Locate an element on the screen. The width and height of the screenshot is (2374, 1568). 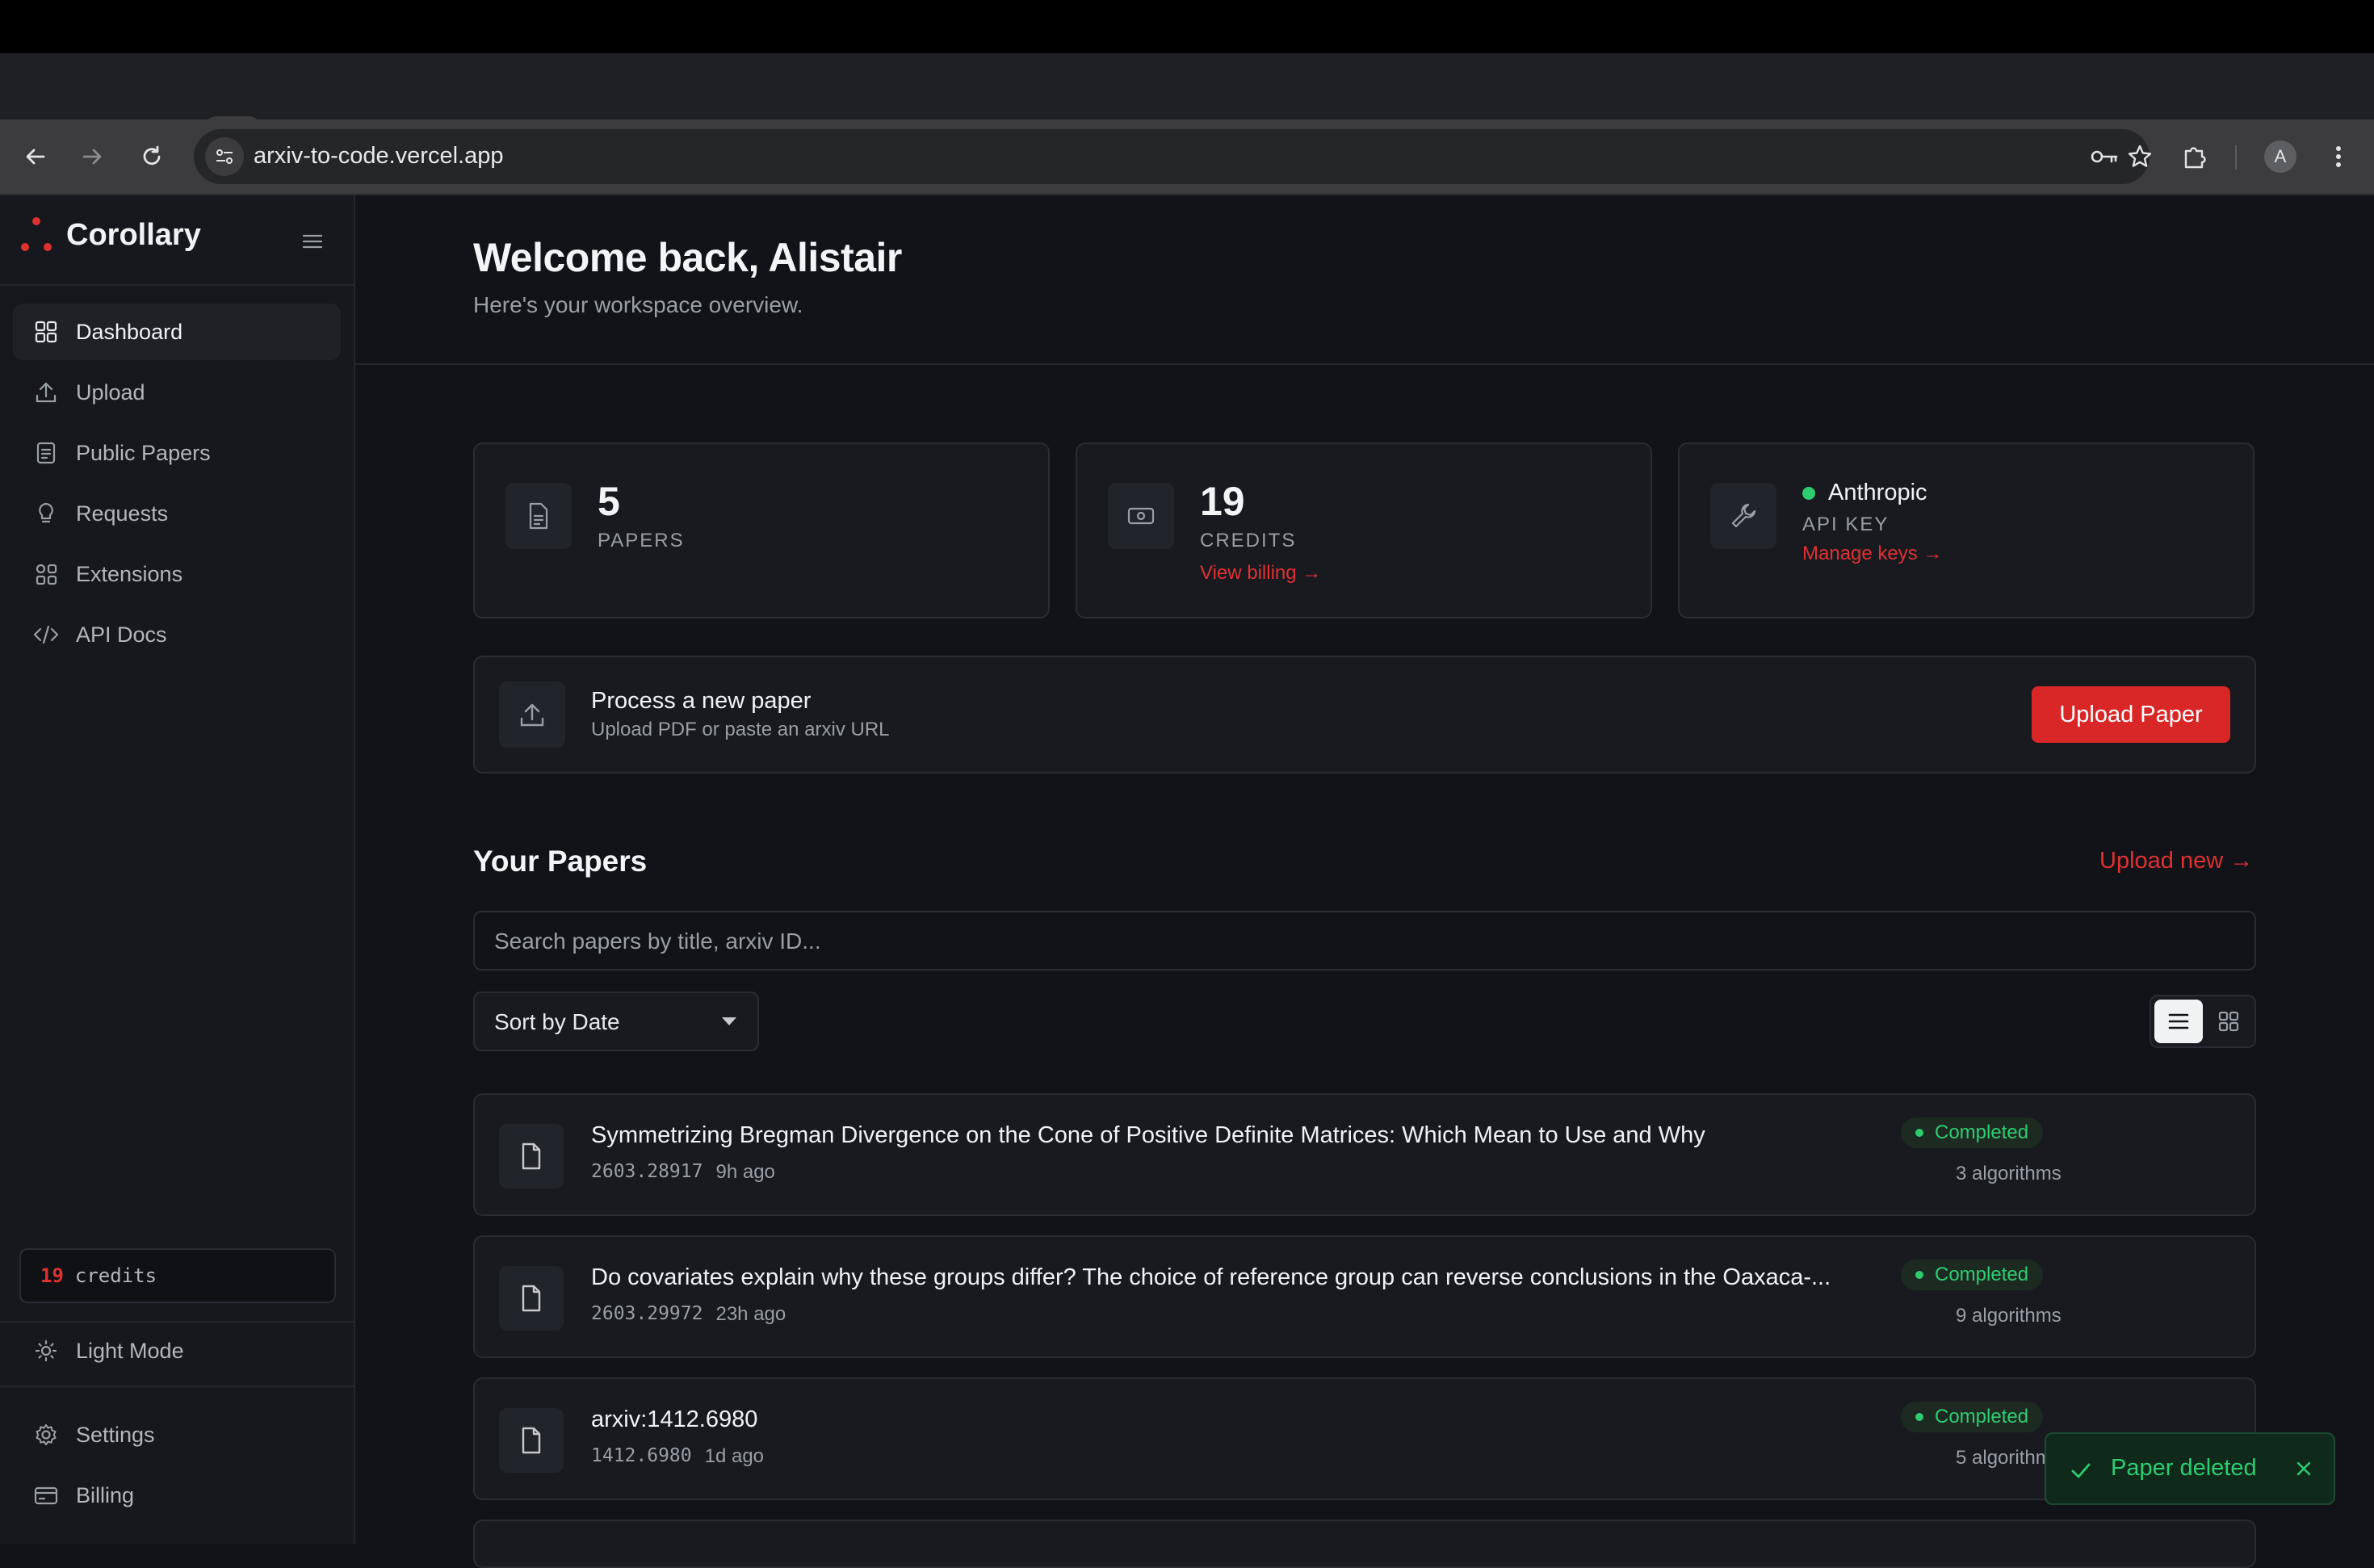
sidebar-item-upload: Upload is located at coordinates (177, 392).